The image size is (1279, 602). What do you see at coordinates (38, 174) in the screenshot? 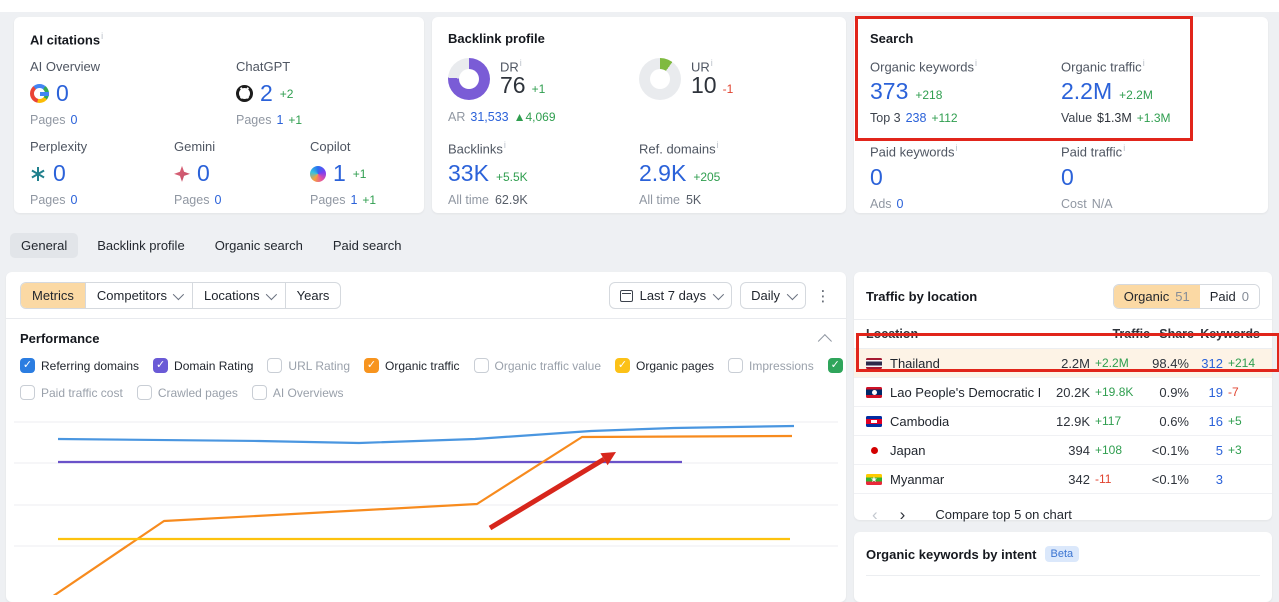
I see `perplexity-icon` at bounding box center [38, 174].